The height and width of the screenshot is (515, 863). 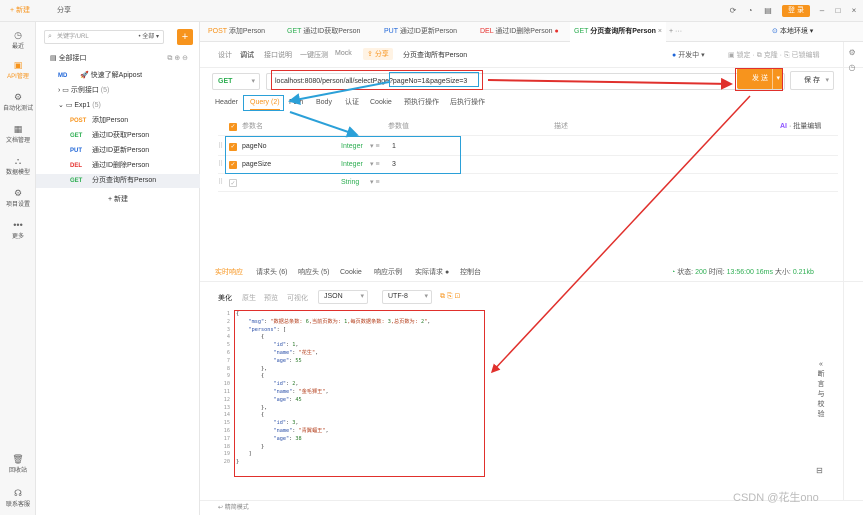 I want to click on arrow-to-send, so click(x=610, y=83).